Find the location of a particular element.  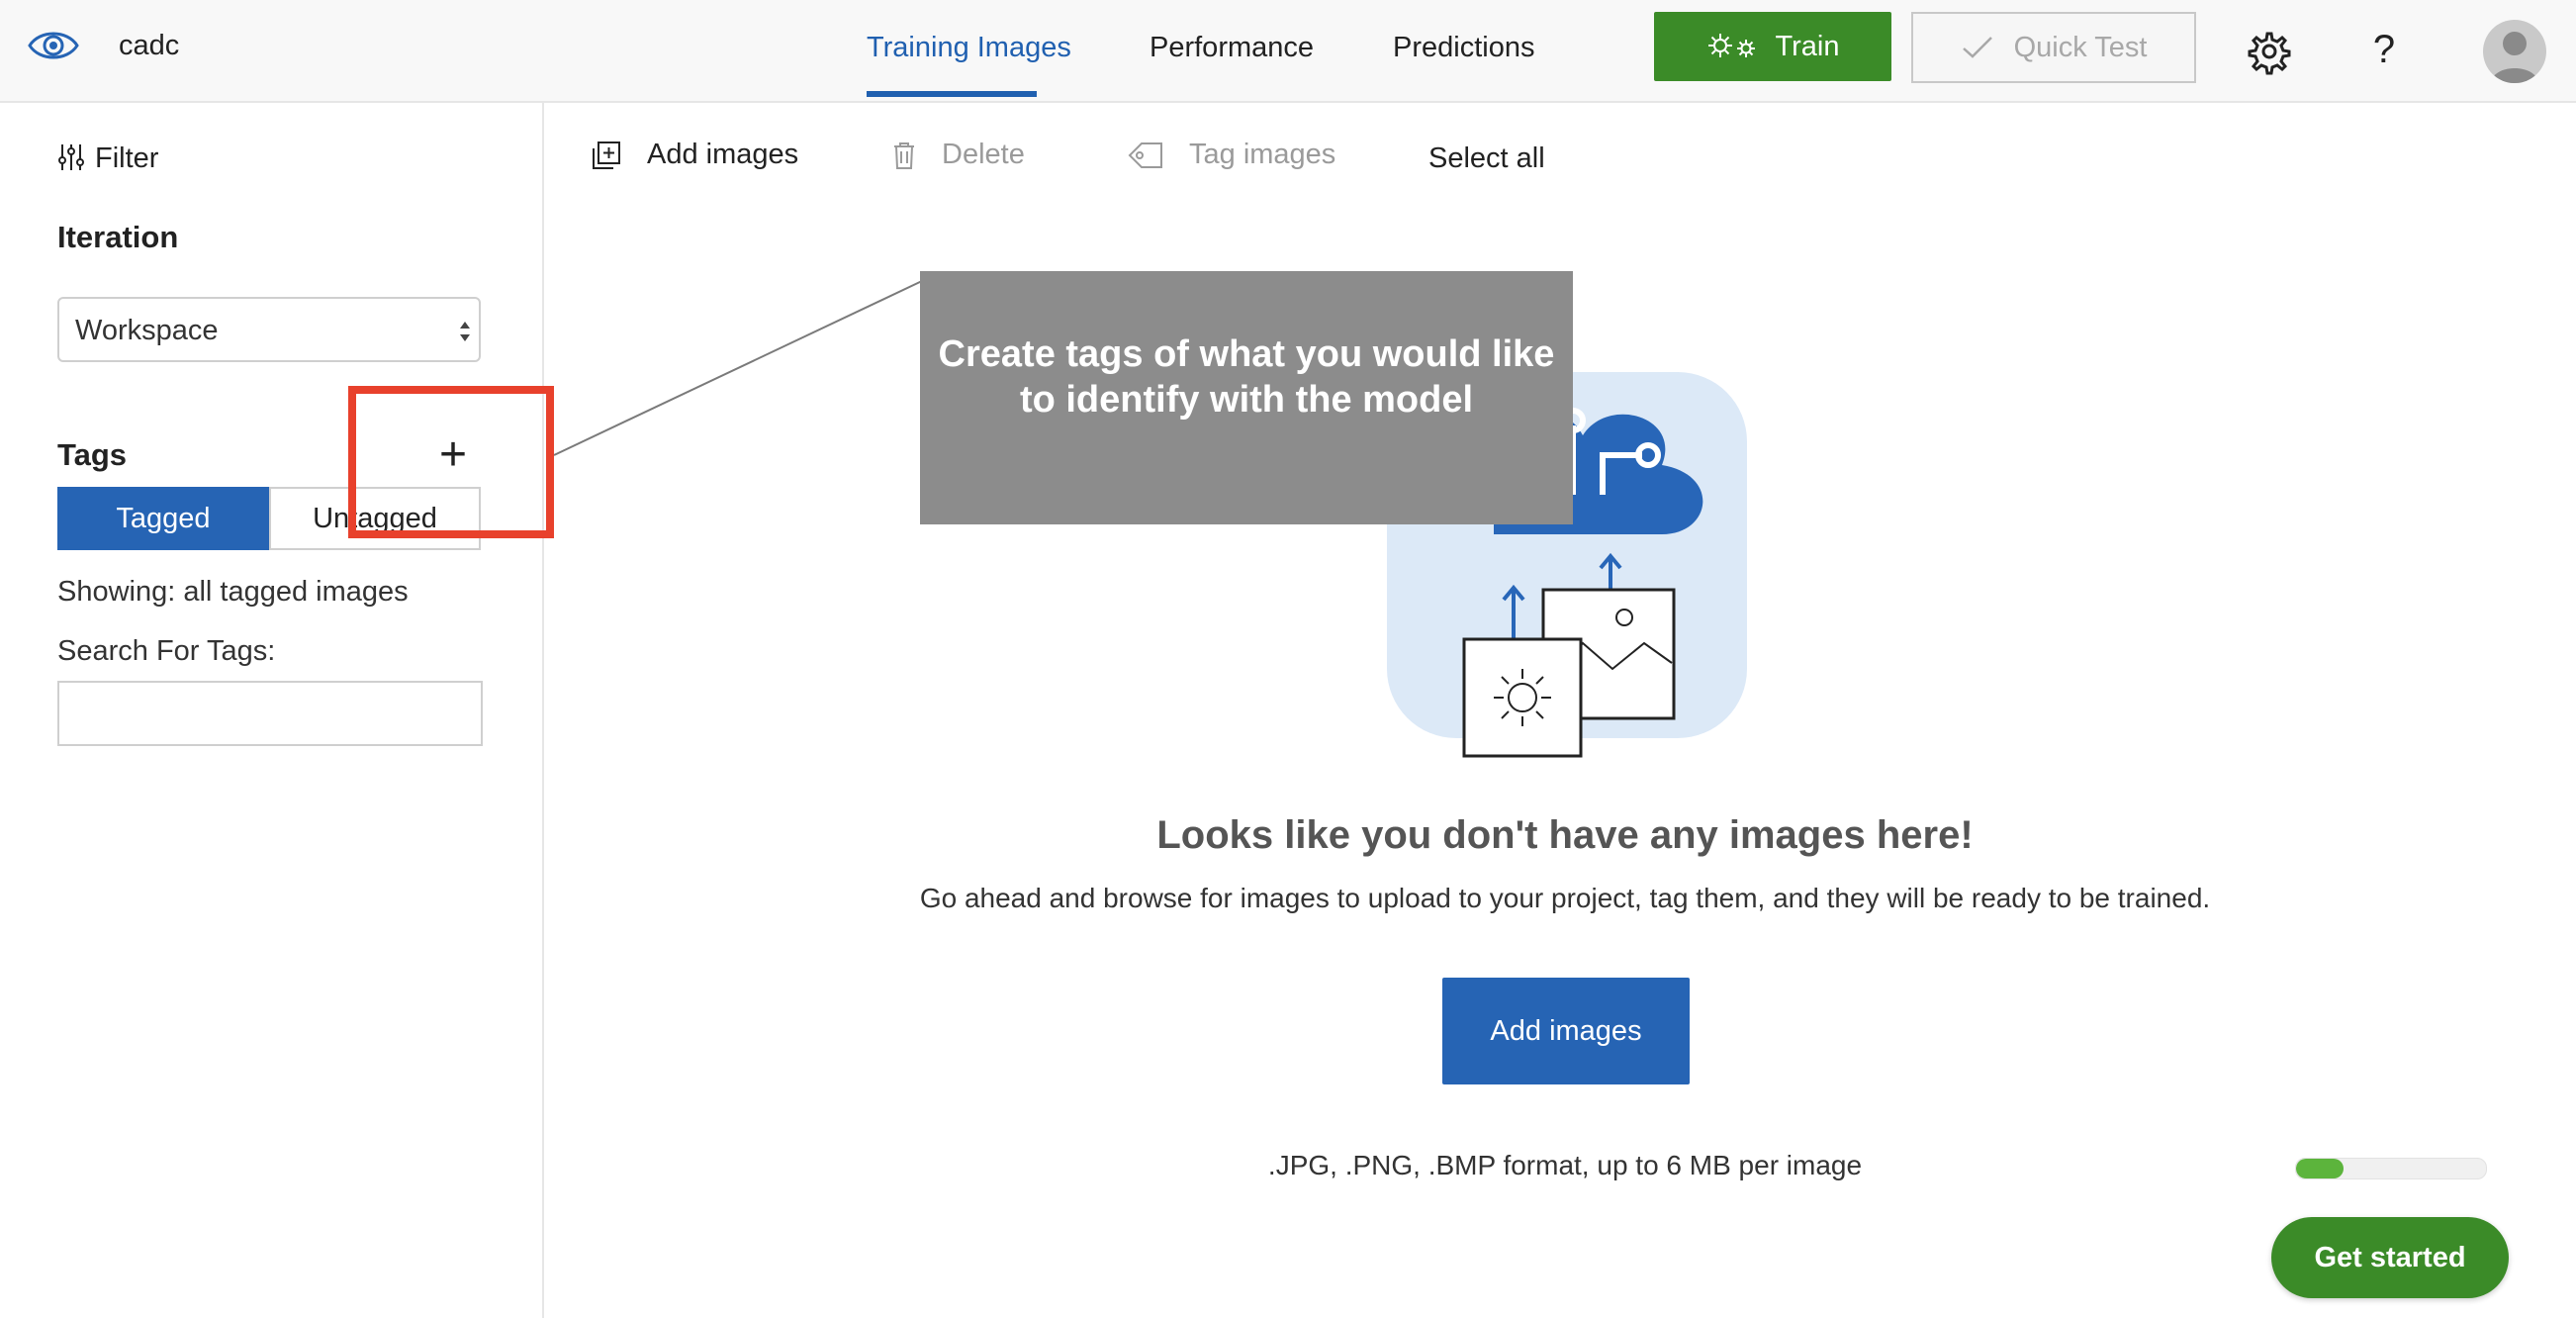

user-avatar is located at coordinates (2514, 51).